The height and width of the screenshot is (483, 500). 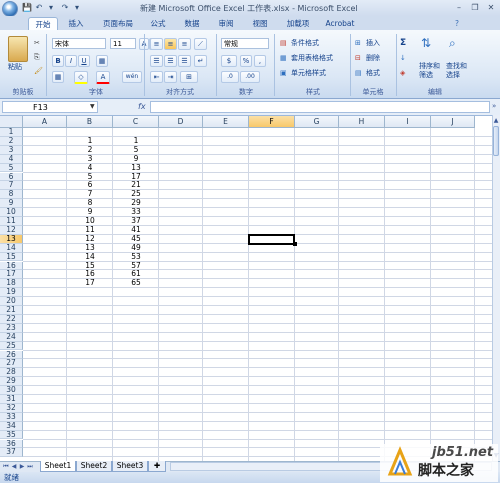 I want to click on sheet-tab-sheet1: Sheet1, so click(x=58, y=466).